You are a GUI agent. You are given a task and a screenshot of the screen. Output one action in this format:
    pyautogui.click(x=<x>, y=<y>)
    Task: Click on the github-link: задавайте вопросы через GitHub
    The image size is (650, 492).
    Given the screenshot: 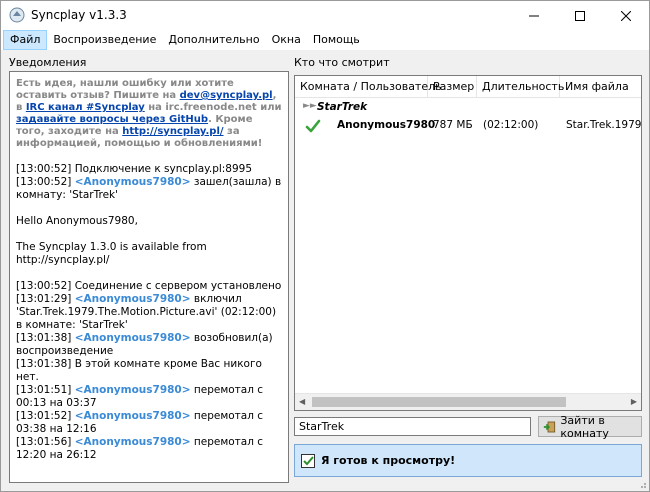 What is the action you would take?
    pyautogui.click(x=112, y=119)
    